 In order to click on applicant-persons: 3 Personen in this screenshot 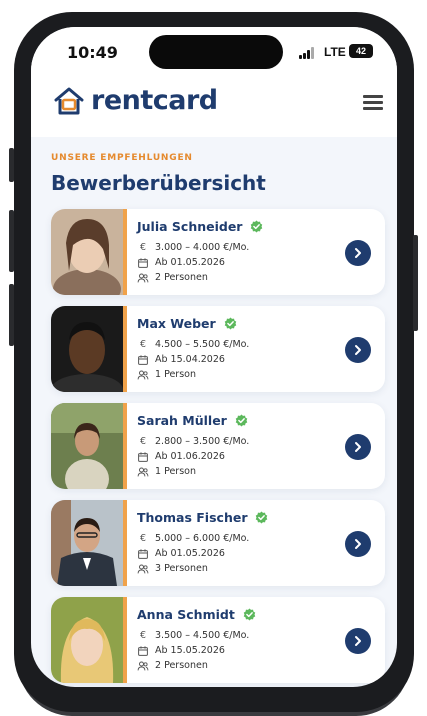, I will do `click(181, 568)`.